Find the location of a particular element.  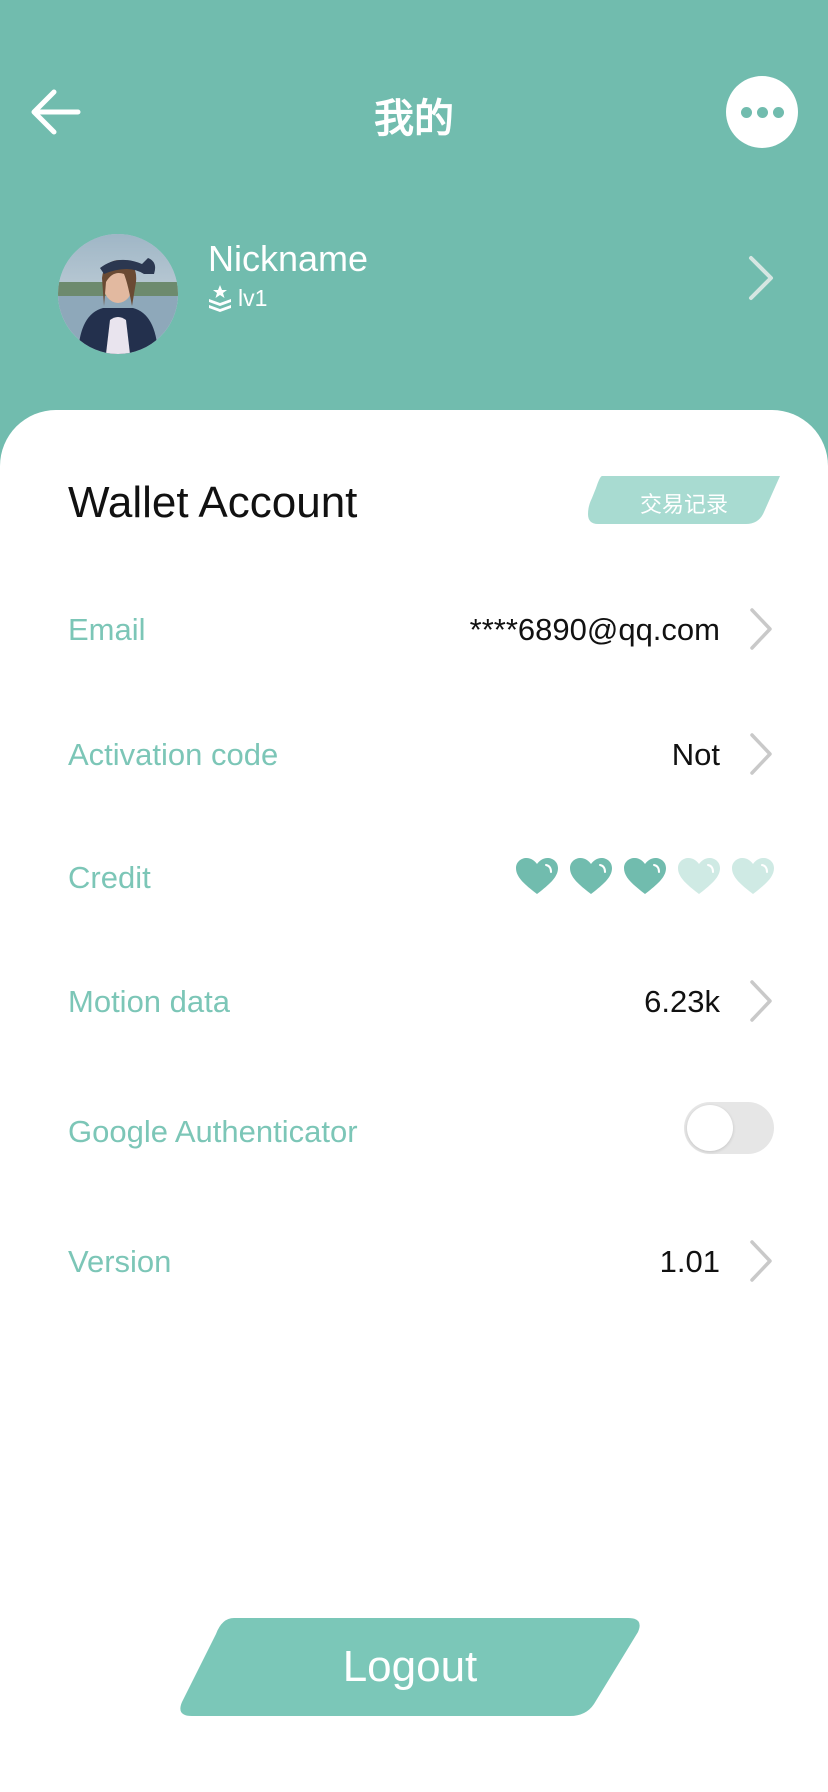

nickname: Nickname is located at coordinates (288, 258).